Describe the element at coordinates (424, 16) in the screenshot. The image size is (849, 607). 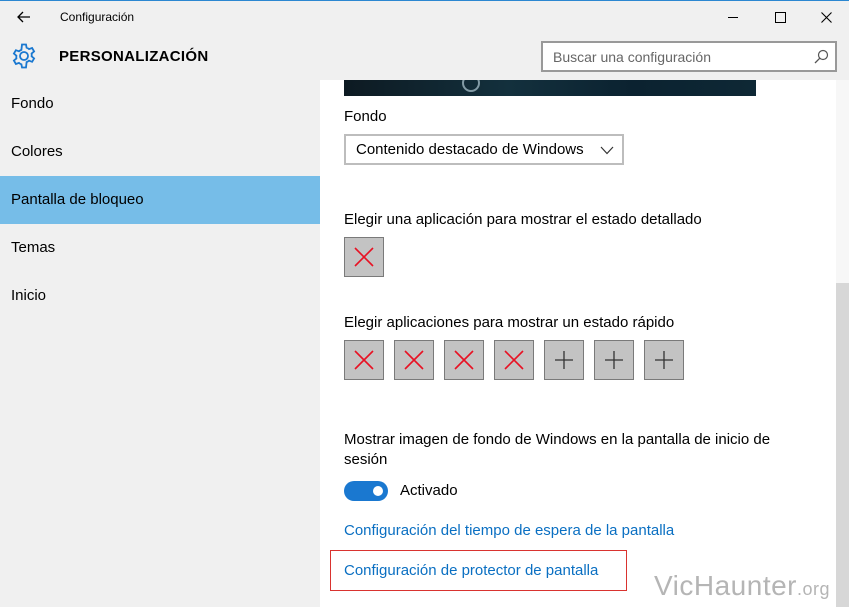
I see `title-bar: Configuración` at that location.